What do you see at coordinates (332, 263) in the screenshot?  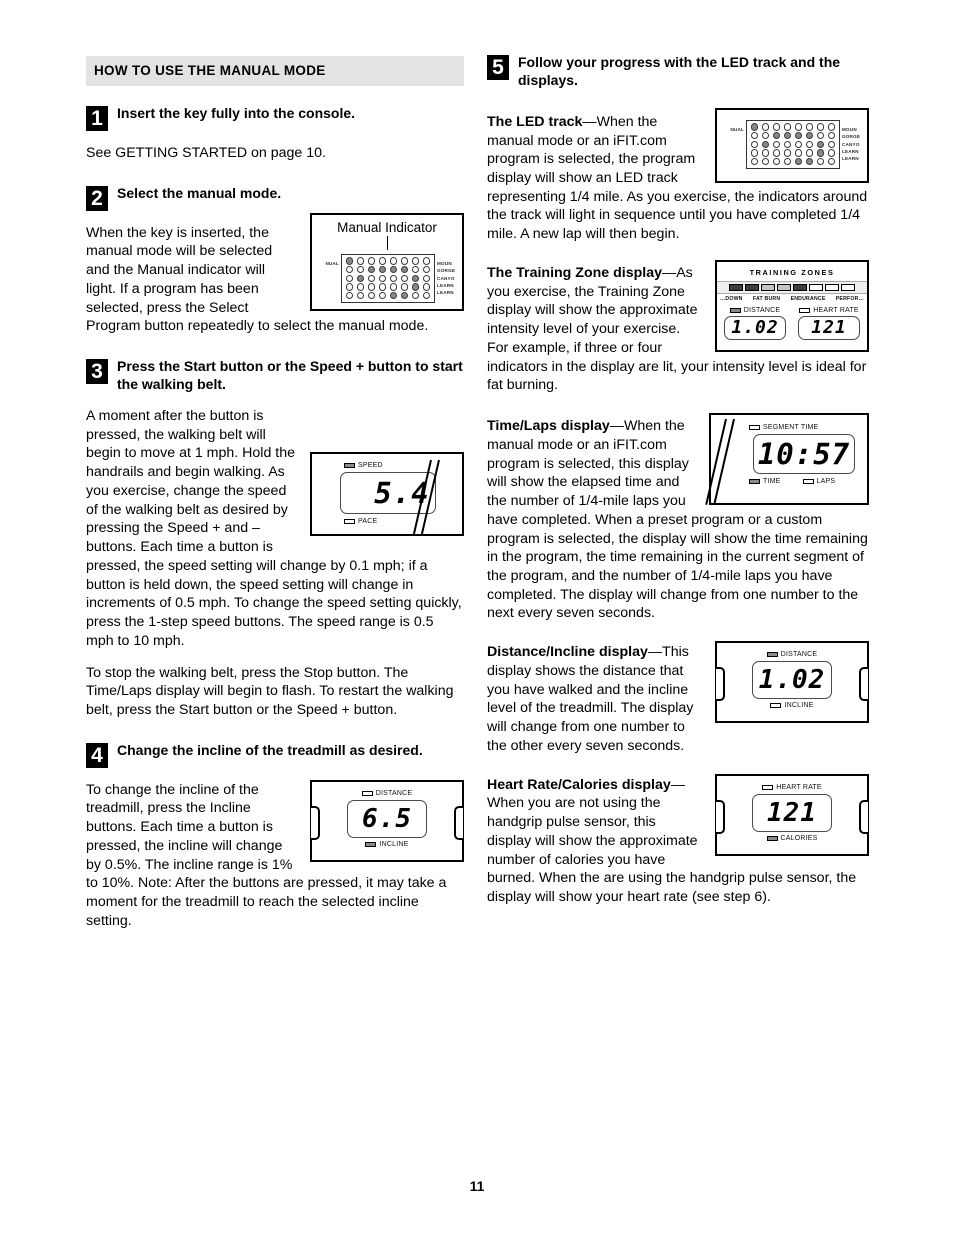 I see `led-row-label: NUAL` at bounding box center [332, 263].